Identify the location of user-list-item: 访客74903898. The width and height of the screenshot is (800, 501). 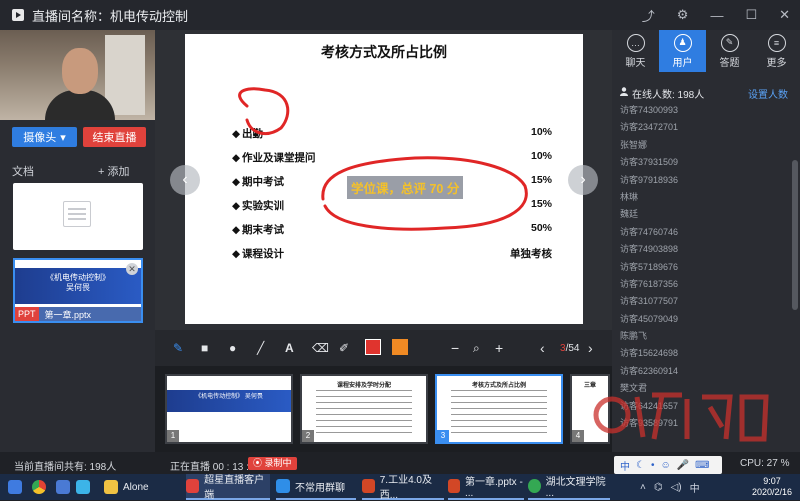
(702, 249).